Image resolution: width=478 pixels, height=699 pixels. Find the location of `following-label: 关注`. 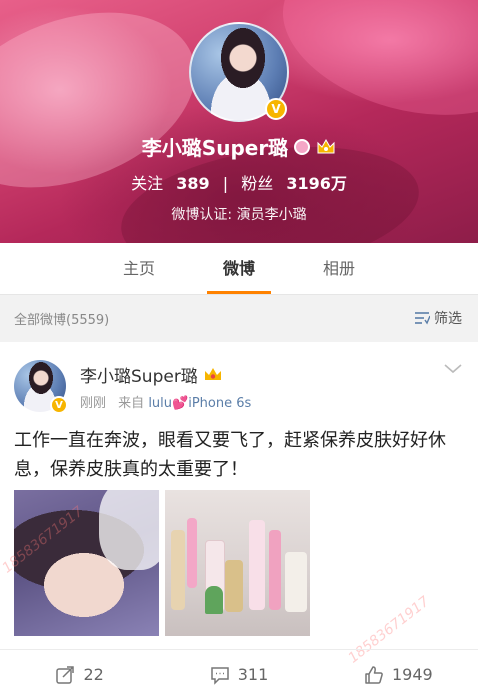

following-label: 关注 is located at coordinates (147, 183).